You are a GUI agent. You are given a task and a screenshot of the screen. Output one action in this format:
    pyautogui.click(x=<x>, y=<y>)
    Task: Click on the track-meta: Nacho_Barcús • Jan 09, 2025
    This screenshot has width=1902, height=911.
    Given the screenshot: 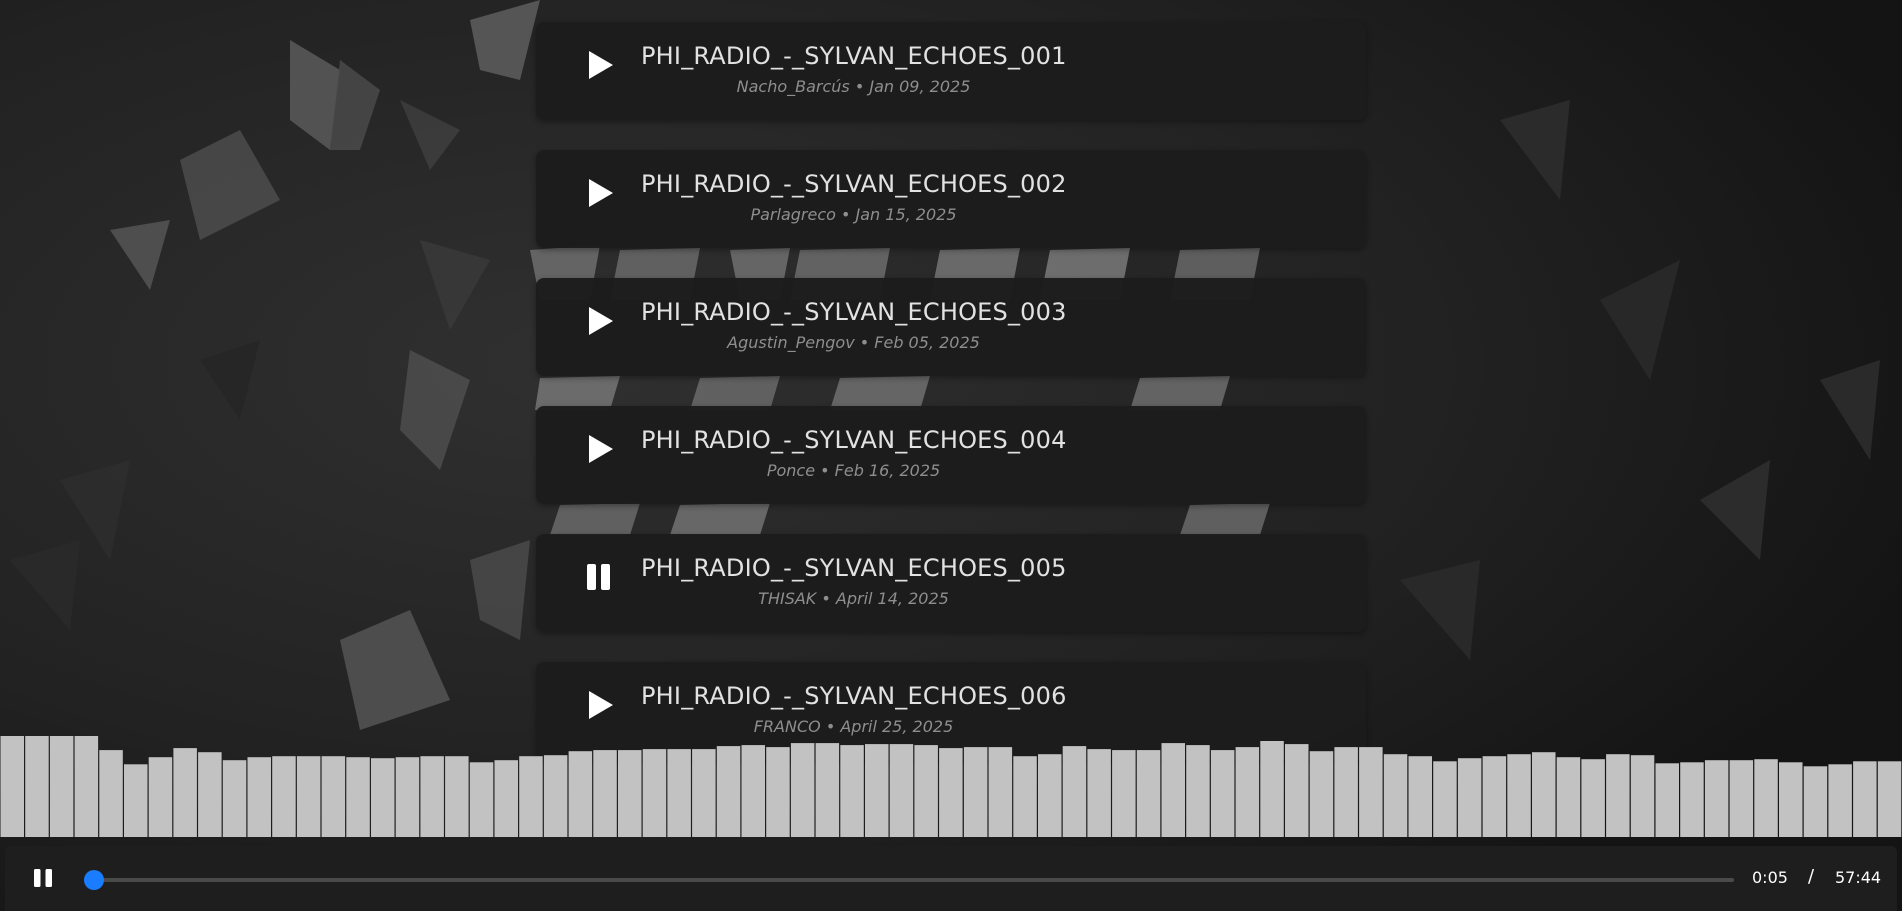 What is the action you would take?
    pyautogui.click(x=853, y=86)
    